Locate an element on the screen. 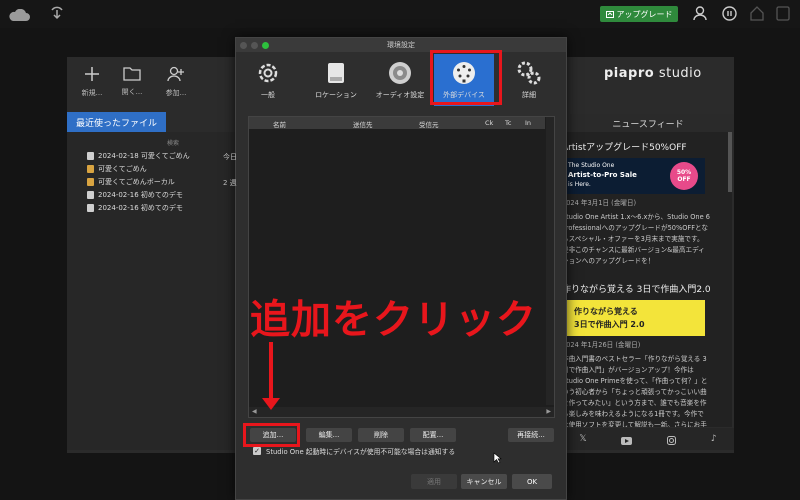 The height and width of the screenshot is (500, 800). col-receive-from: 受信元 is located at coordinates (429, 124).